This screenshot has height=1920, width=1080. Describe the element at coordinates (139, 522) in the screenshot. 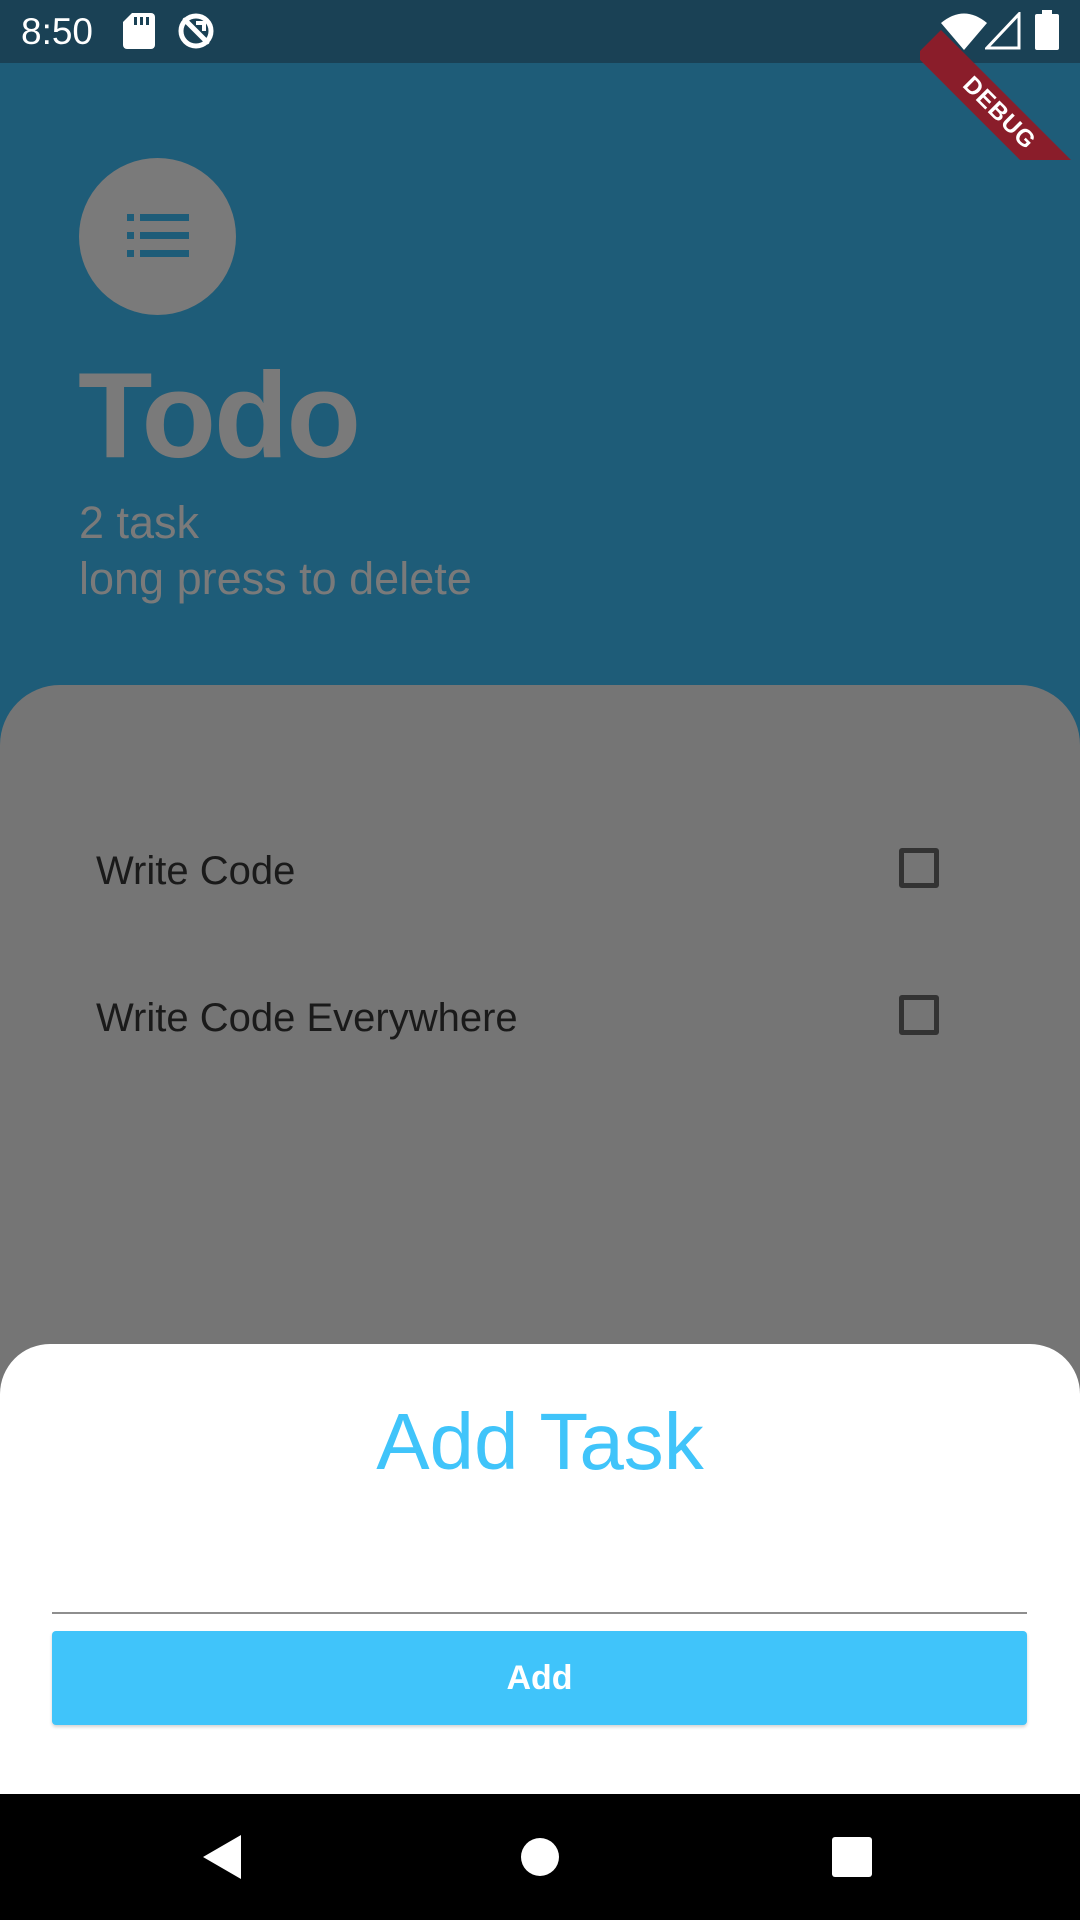

I see `task-count: 2 task` at that location.